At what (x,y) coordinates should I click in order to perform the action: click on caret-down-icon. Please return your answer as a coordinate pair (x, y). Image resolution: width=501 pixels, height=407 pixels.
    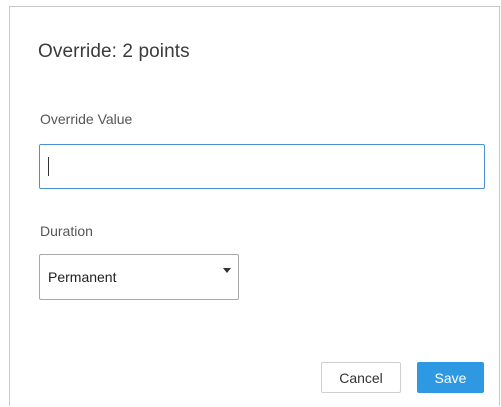
    Looking at the image, I should click on (227, 270).